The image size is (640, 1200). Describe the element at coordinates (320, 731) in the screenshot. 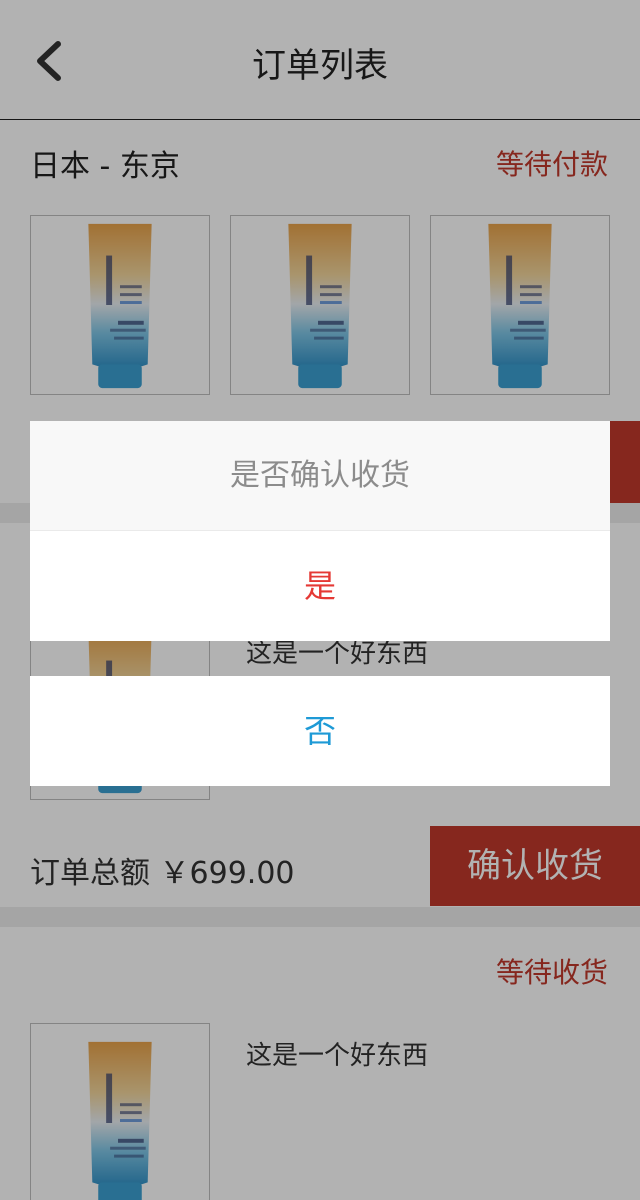

I see `dialog-no-button: 否` at that location.